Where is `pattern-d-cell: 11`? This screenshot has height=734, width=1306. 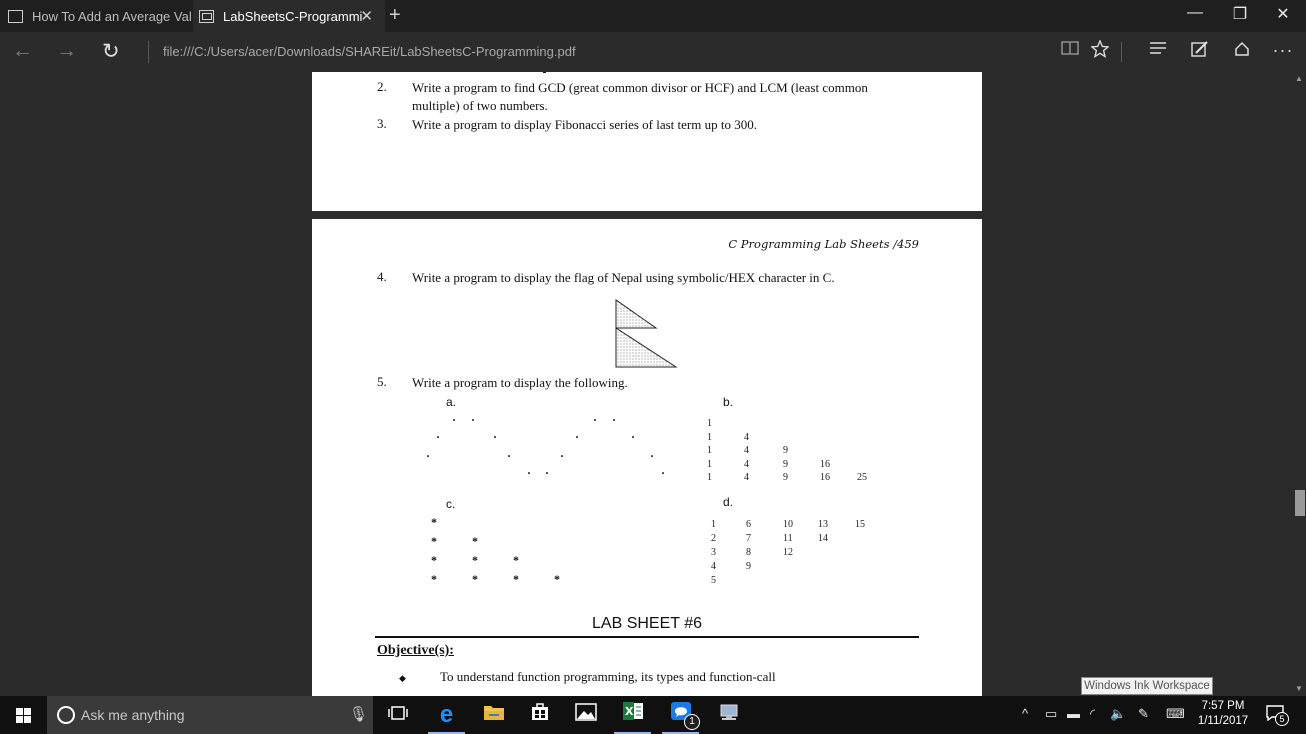 pattern-d-cell: 11 is located at coordinates (788, 538).